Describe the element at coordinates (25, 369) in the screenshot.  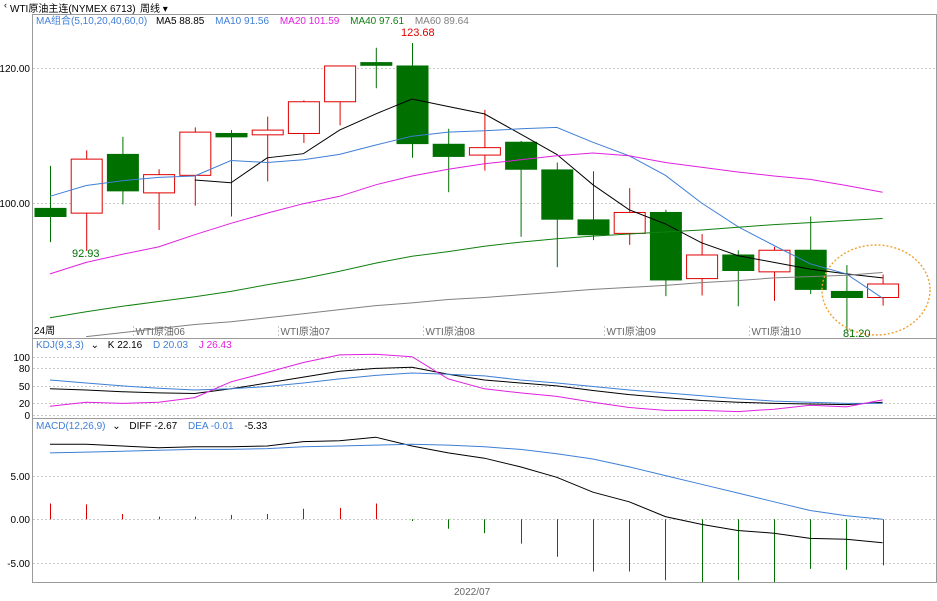
I see `kdj-tick-label: 80` at that location.